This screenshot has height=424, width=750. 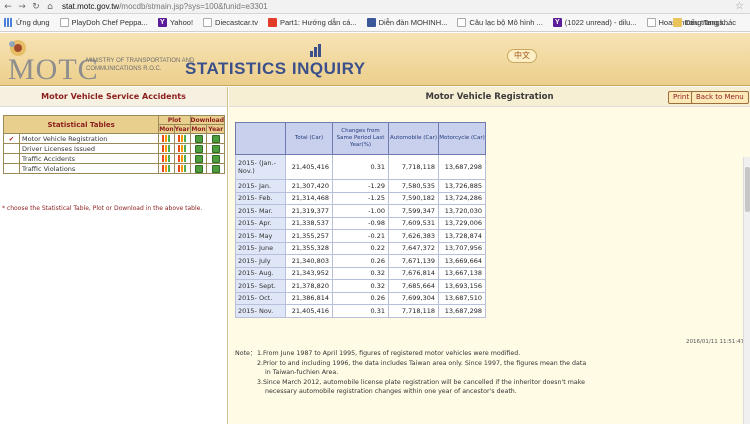 What do you see at coordinates (557, 22) in the screenshot?
I see `yahoo-icon: Y` at bounding box center [557, 22].